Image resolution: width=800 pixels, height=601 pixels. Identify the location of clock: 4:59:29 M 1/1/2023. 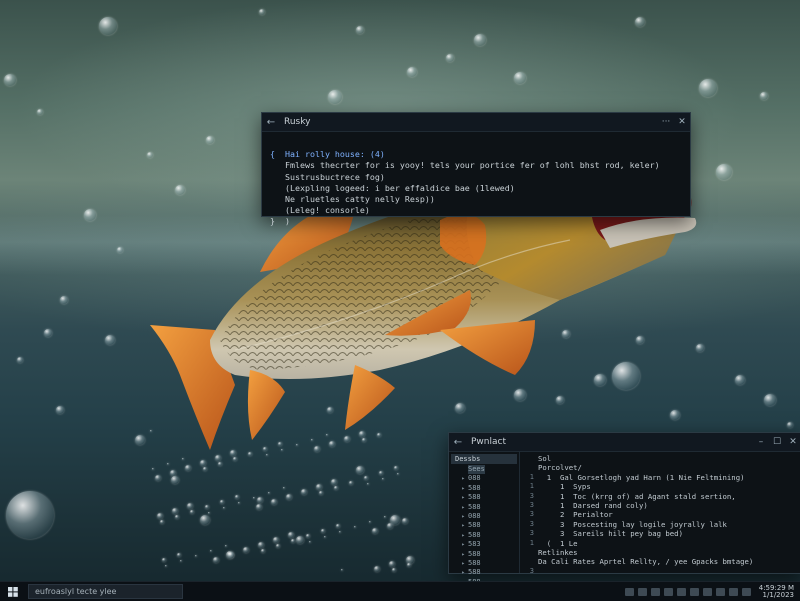
(776, 591).